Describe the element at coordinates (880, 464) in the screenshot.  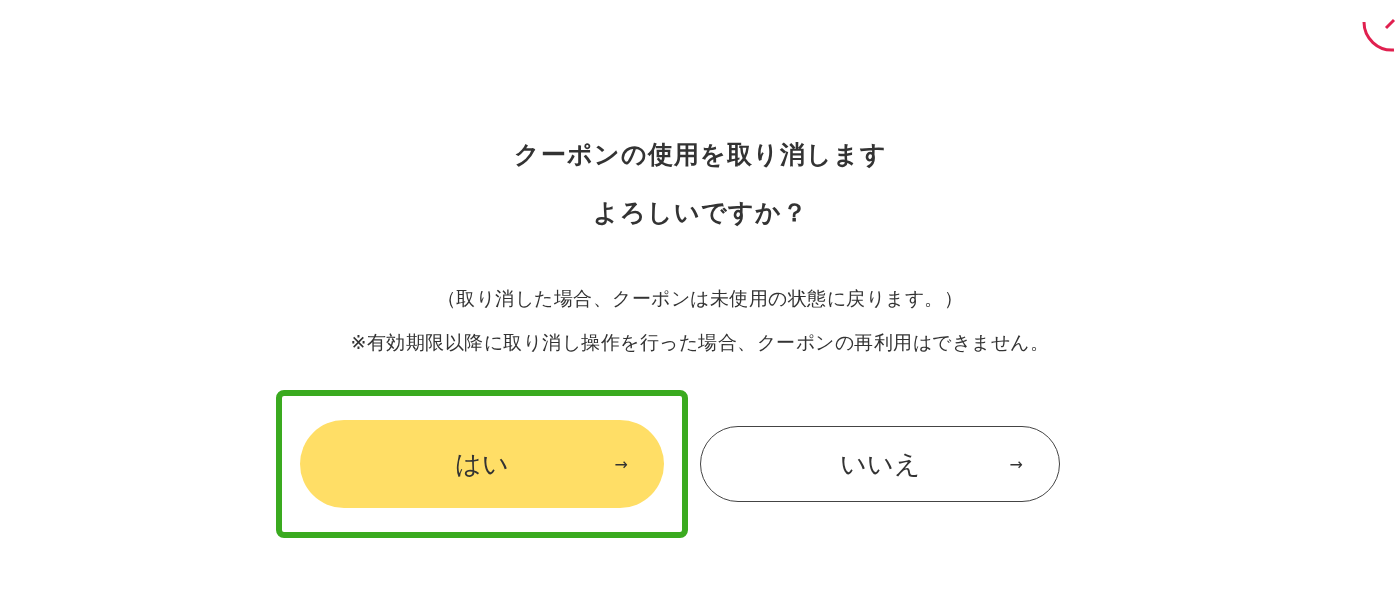
I see `no-button: いいえ →` at that location.